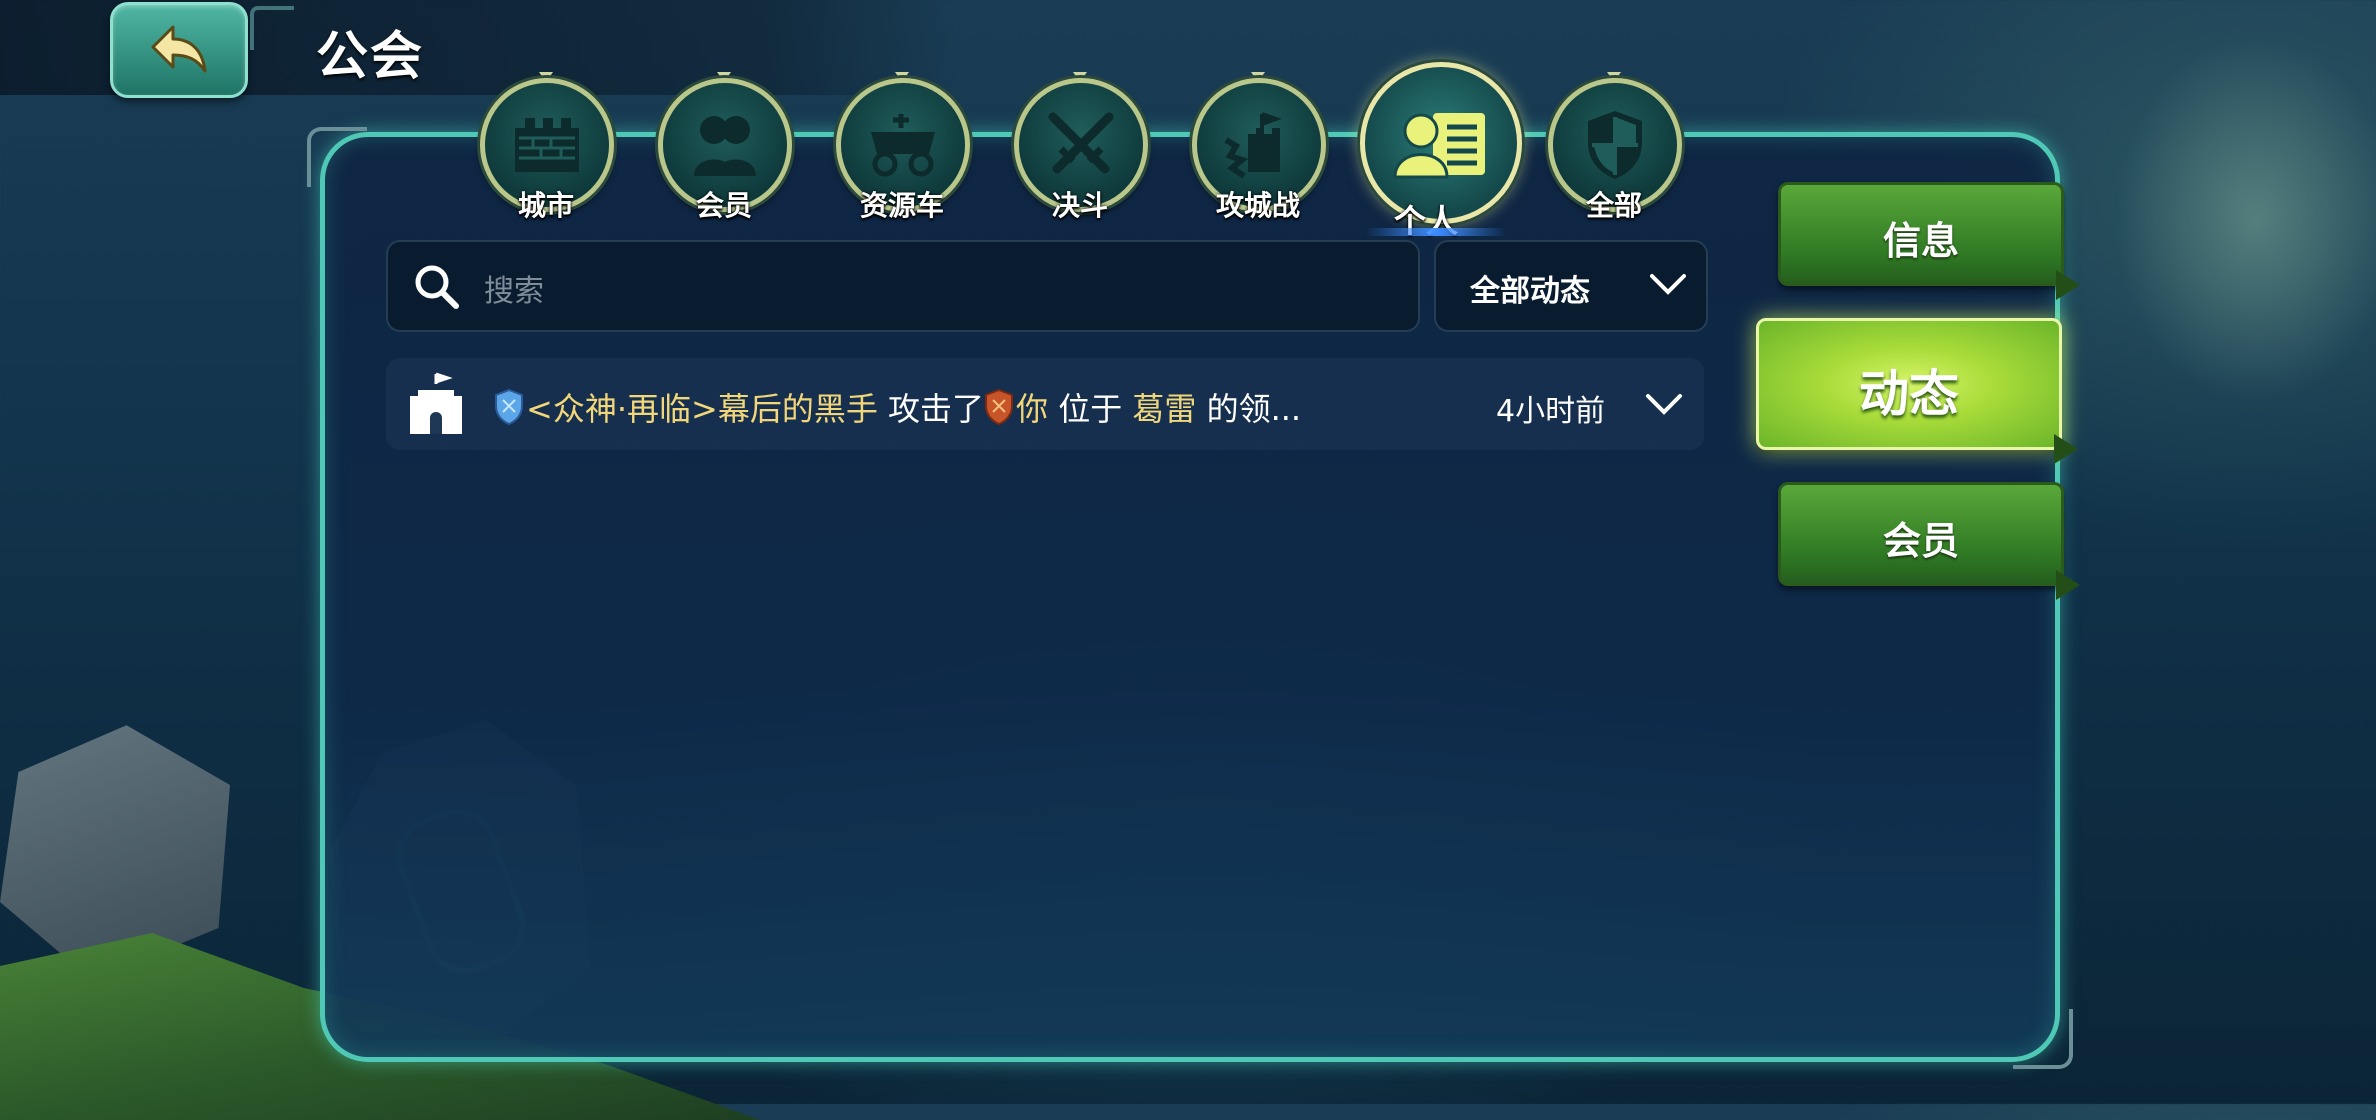 This screenshot has height=1120, width=2376. I want to click on tab-label: 攻城战, so click(1257, 205).